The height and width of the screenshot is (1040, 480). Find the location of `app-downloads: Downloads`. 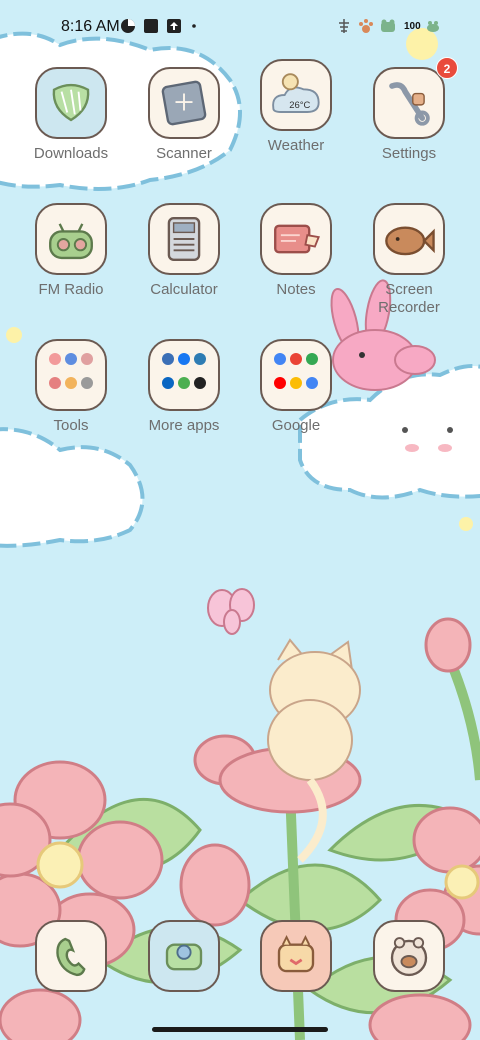

app-downloads: Downloads is located at coordinates (71, 115).